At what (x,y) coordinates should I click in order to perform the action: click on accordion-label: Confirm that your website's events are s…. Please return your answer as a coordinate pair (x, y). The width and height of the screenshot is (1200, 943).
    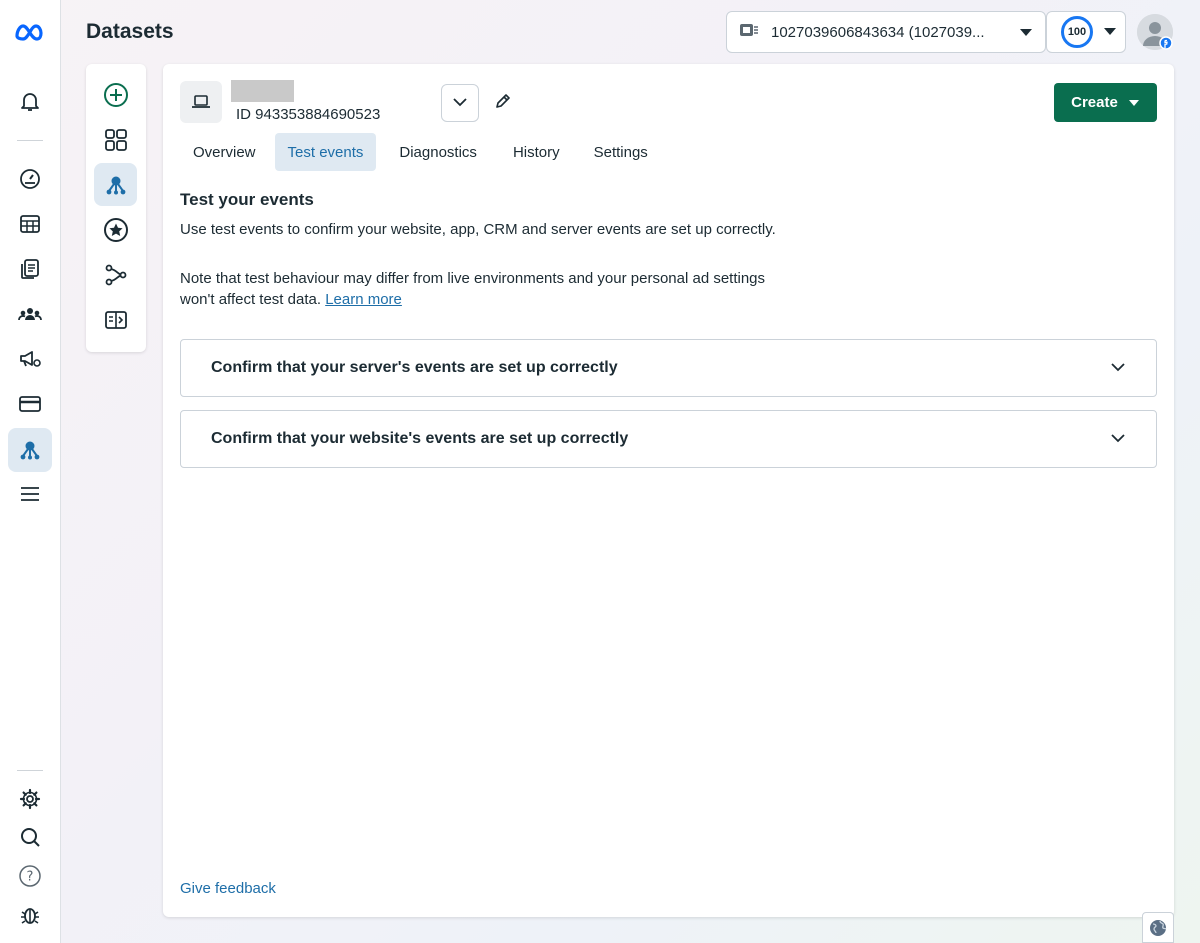
    Looking at the image, I should click on (420, 438).